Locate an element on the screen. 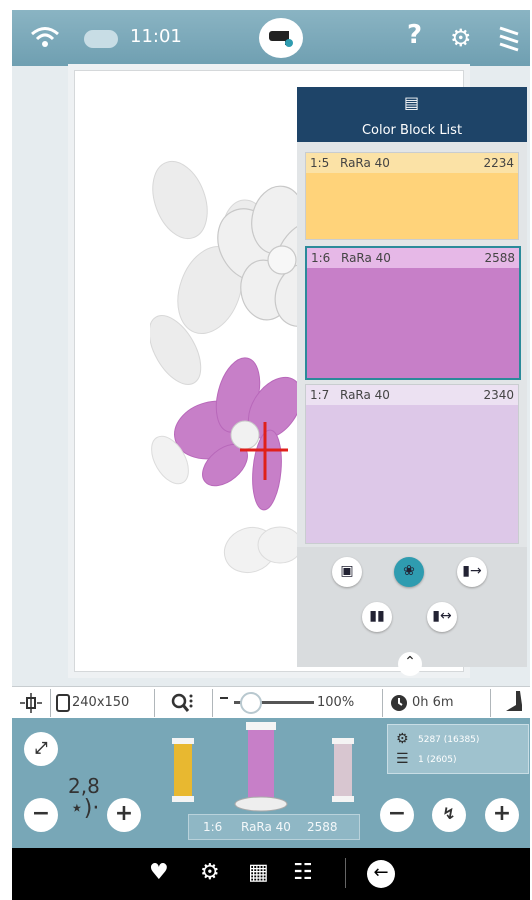 The height and width of the screenshot is (900, 532). color-block-tools: ▣ ❀ ▮→ ▮▮ ▮↔ is located at coordinates (412, 607).